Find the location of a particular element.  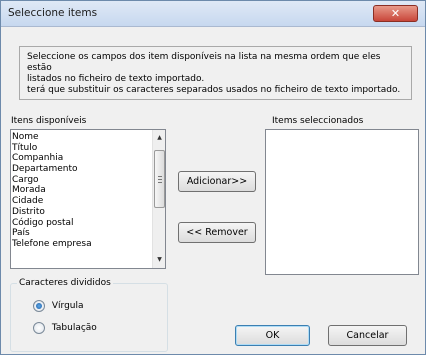

available-list-scrollbar: ▲ ▼ is located at coordinates (158, 199).